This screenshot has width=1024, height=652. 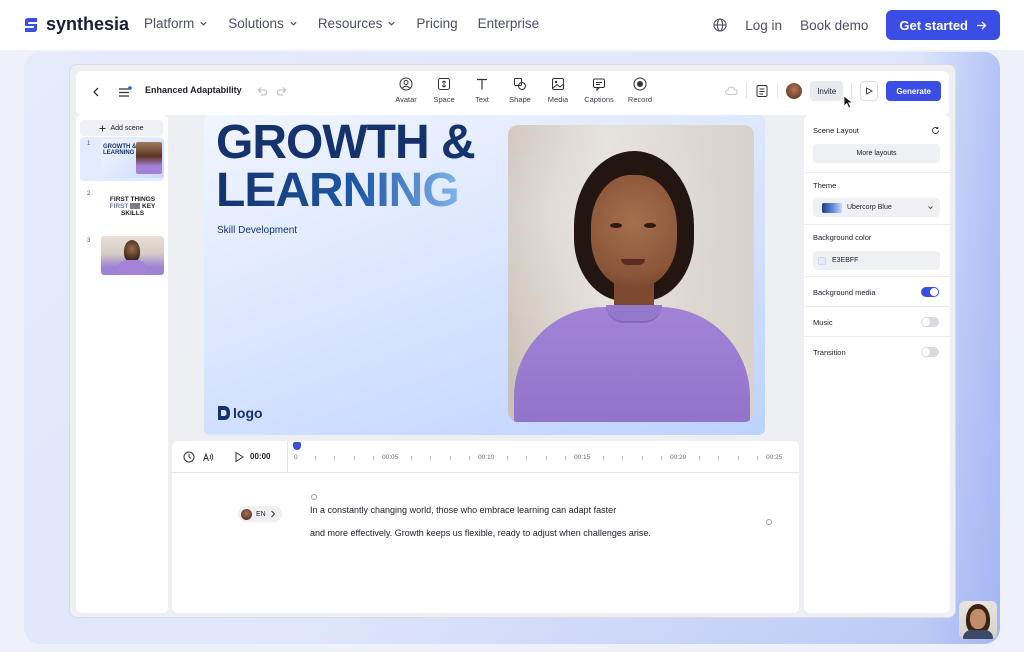 I want to click on scene-preview-avatar-head, so click(x=132, y=251).